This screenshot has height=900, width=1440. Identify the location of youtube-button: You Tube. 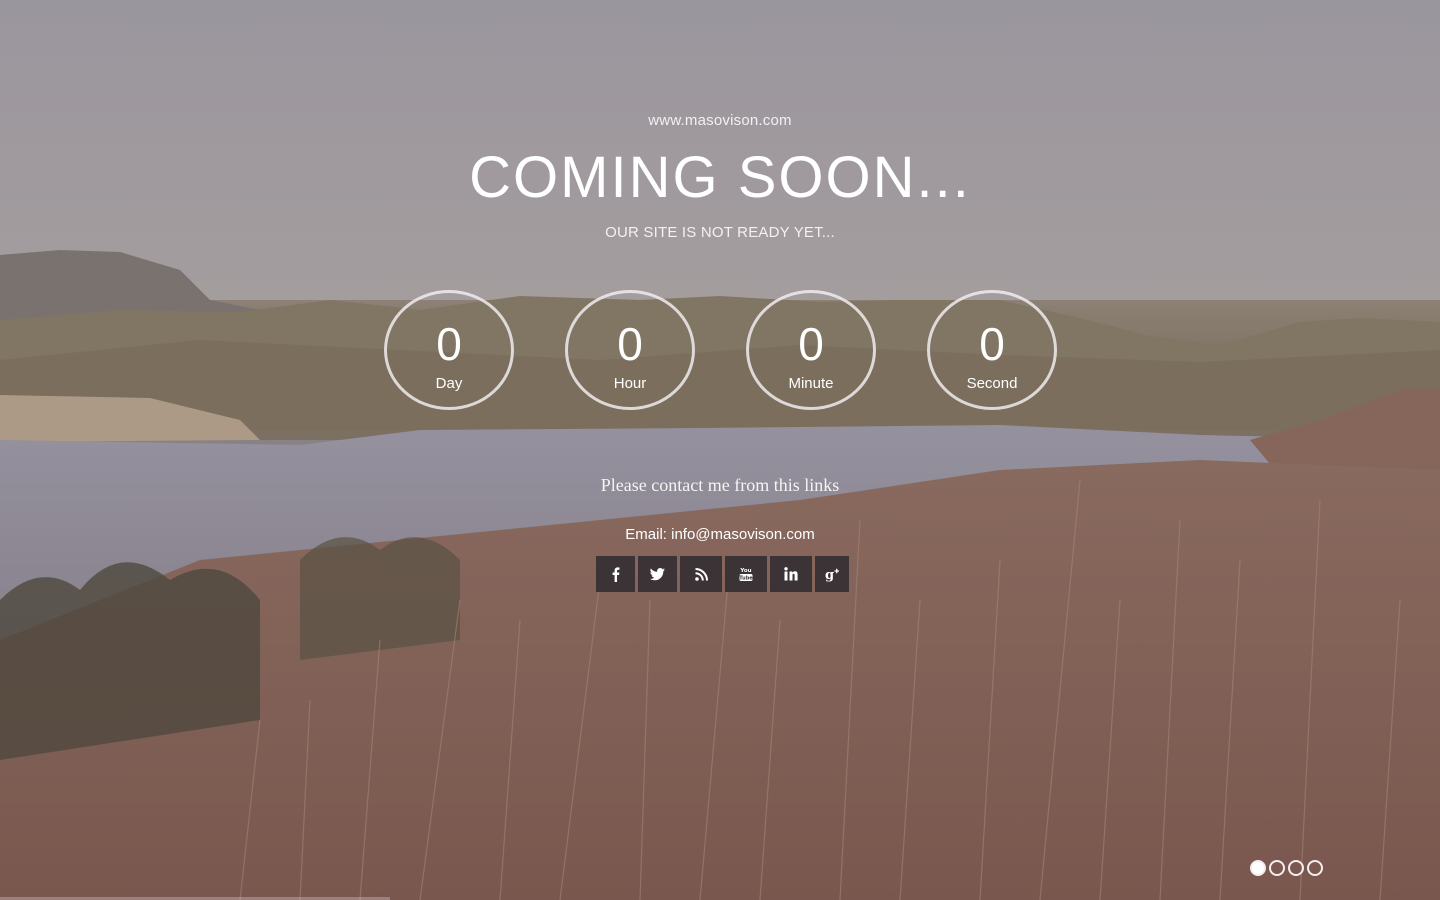
(746, 574).